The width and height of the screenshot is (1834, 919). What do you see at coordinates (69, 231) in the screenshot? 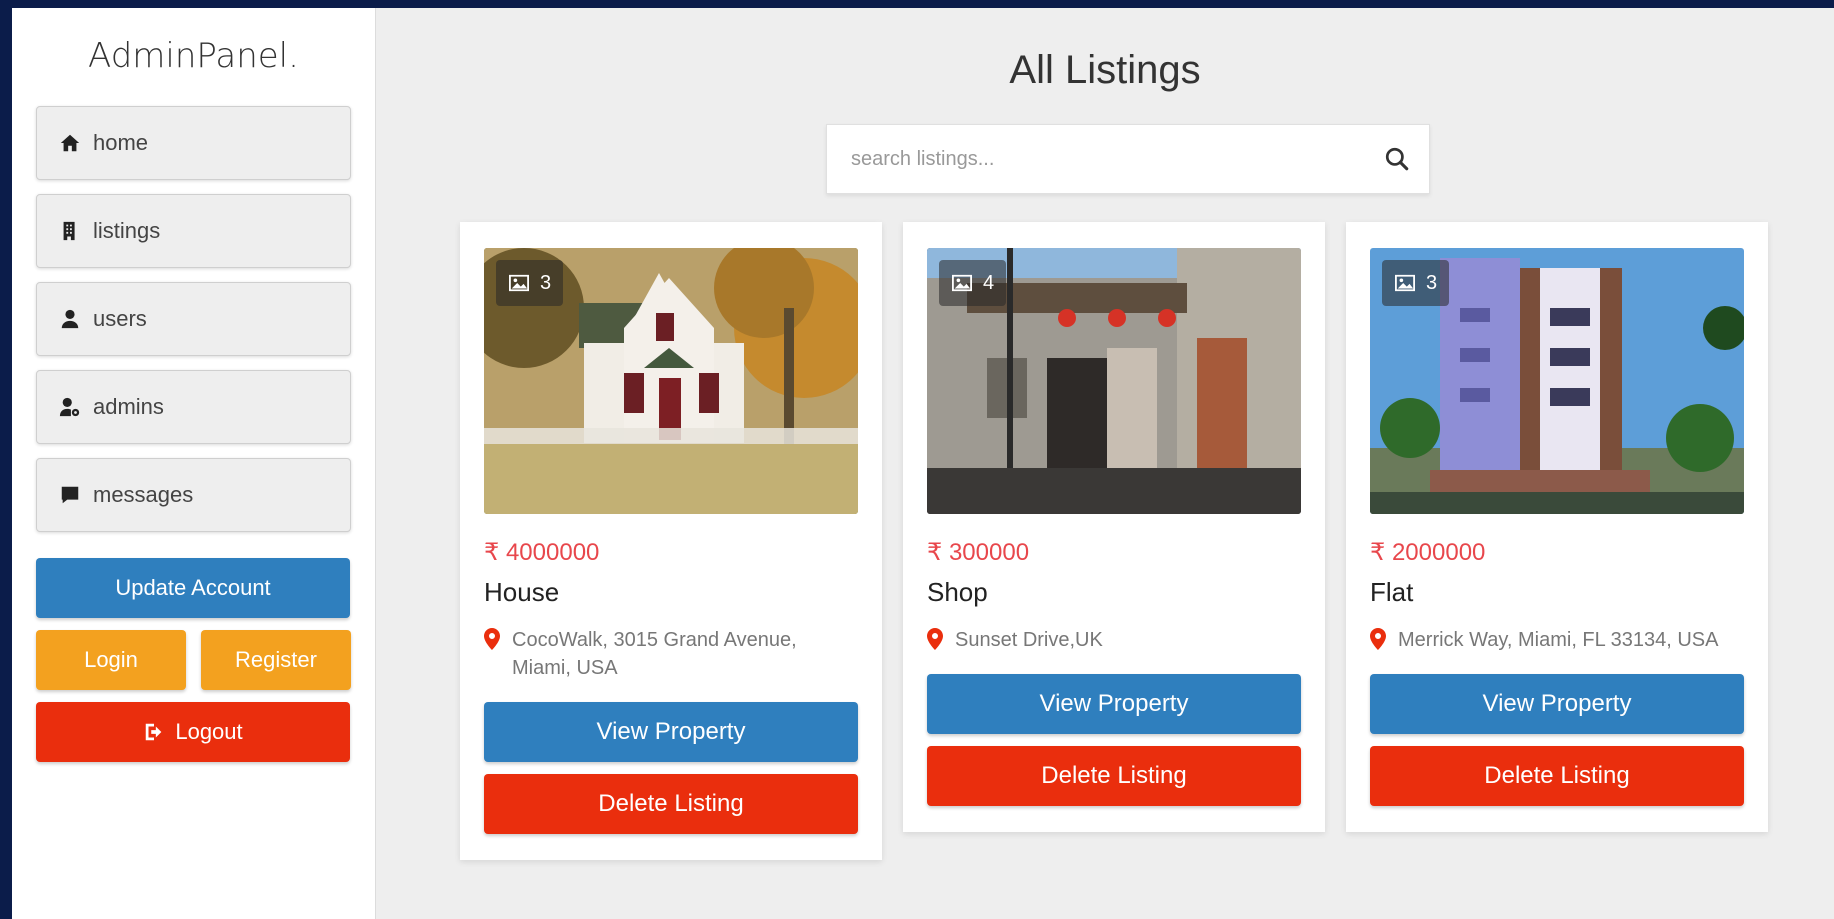
I see `building-icon` at bounding box center [69, 231].